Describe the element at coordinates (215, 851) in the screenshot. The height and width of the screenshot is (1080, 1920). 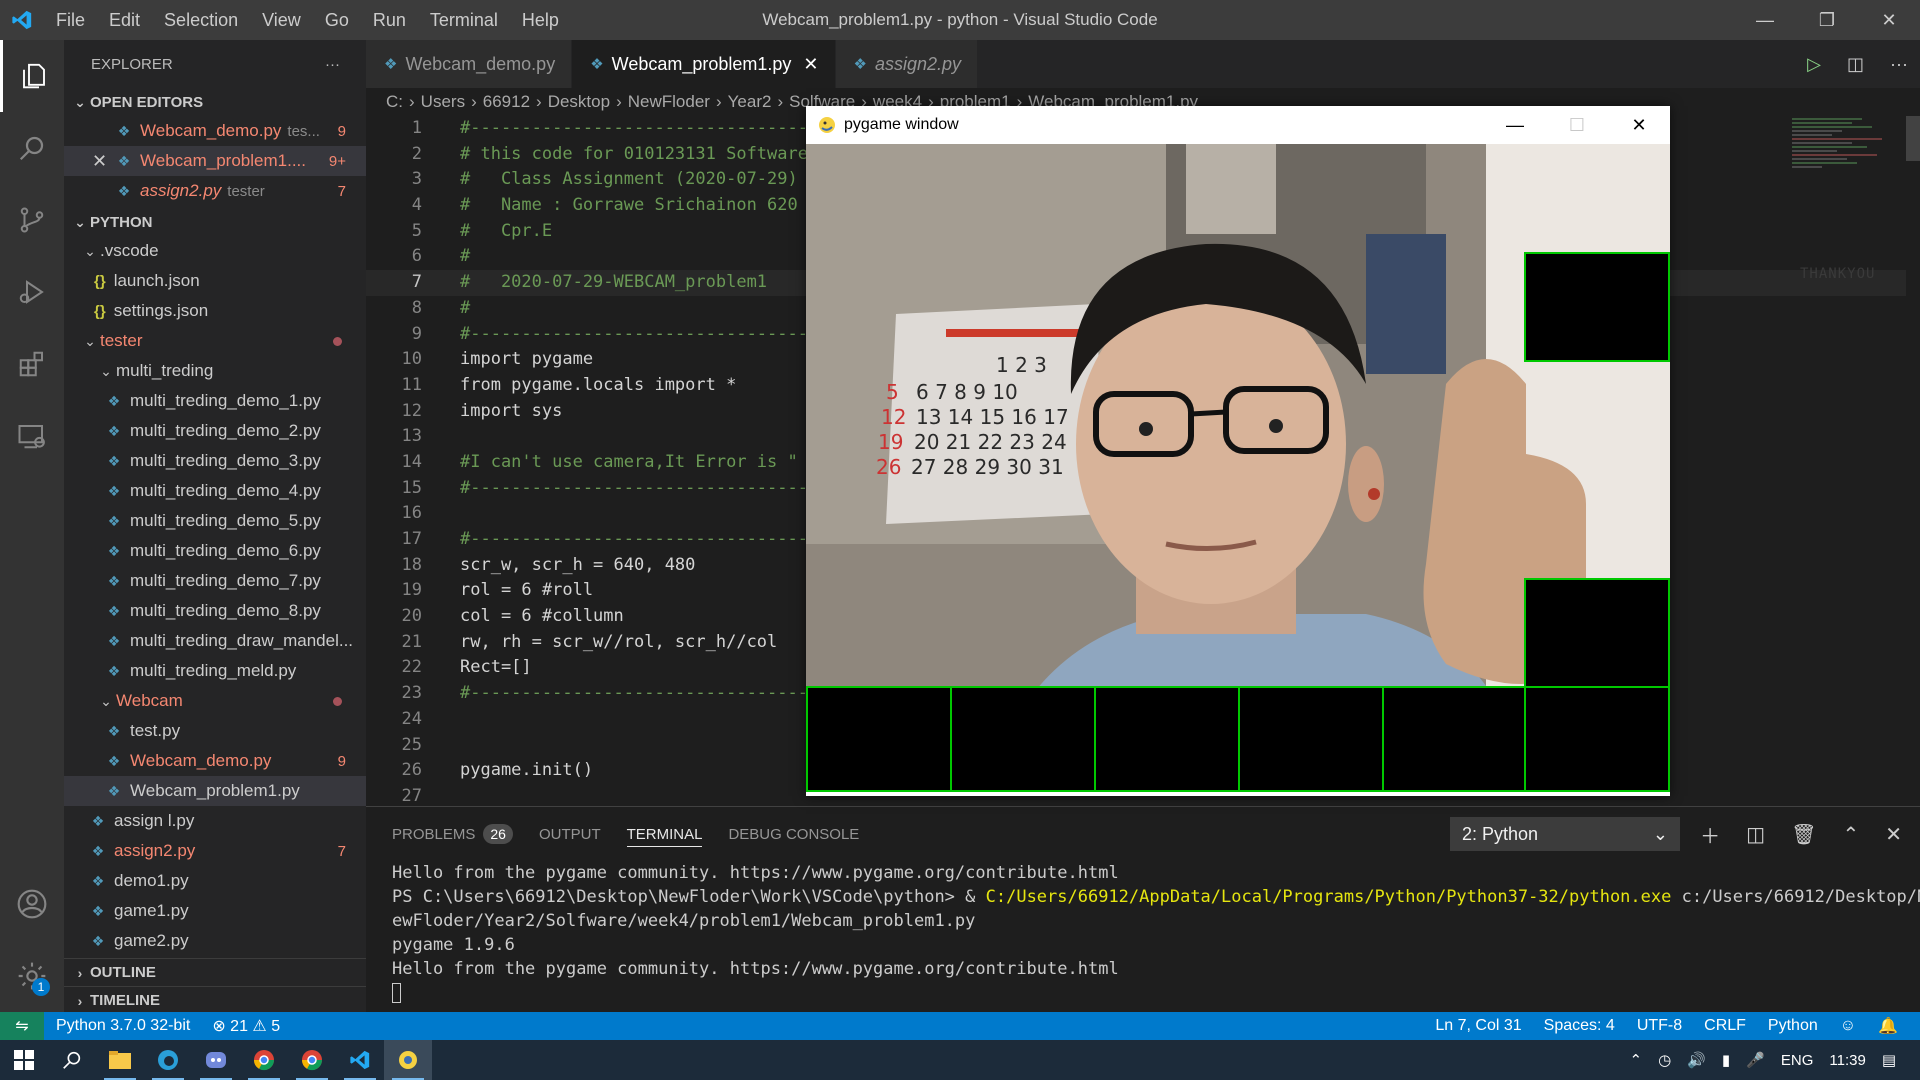
I see `file-item: ❖ assign2.py 7` at that location.